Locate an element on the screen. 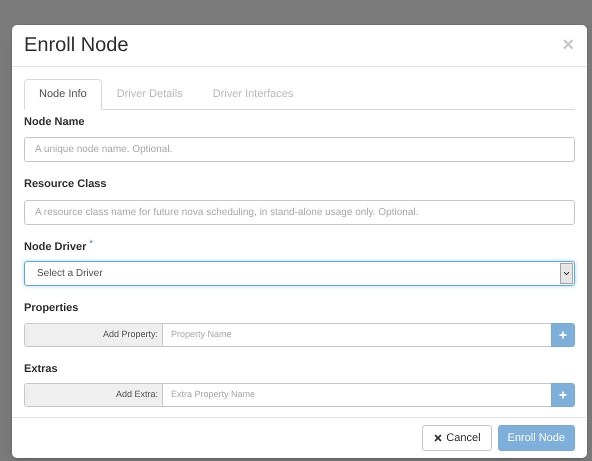 This screenshot has height=461, width=592. input-addon: Add Property: is located at coordinates (93, 334).